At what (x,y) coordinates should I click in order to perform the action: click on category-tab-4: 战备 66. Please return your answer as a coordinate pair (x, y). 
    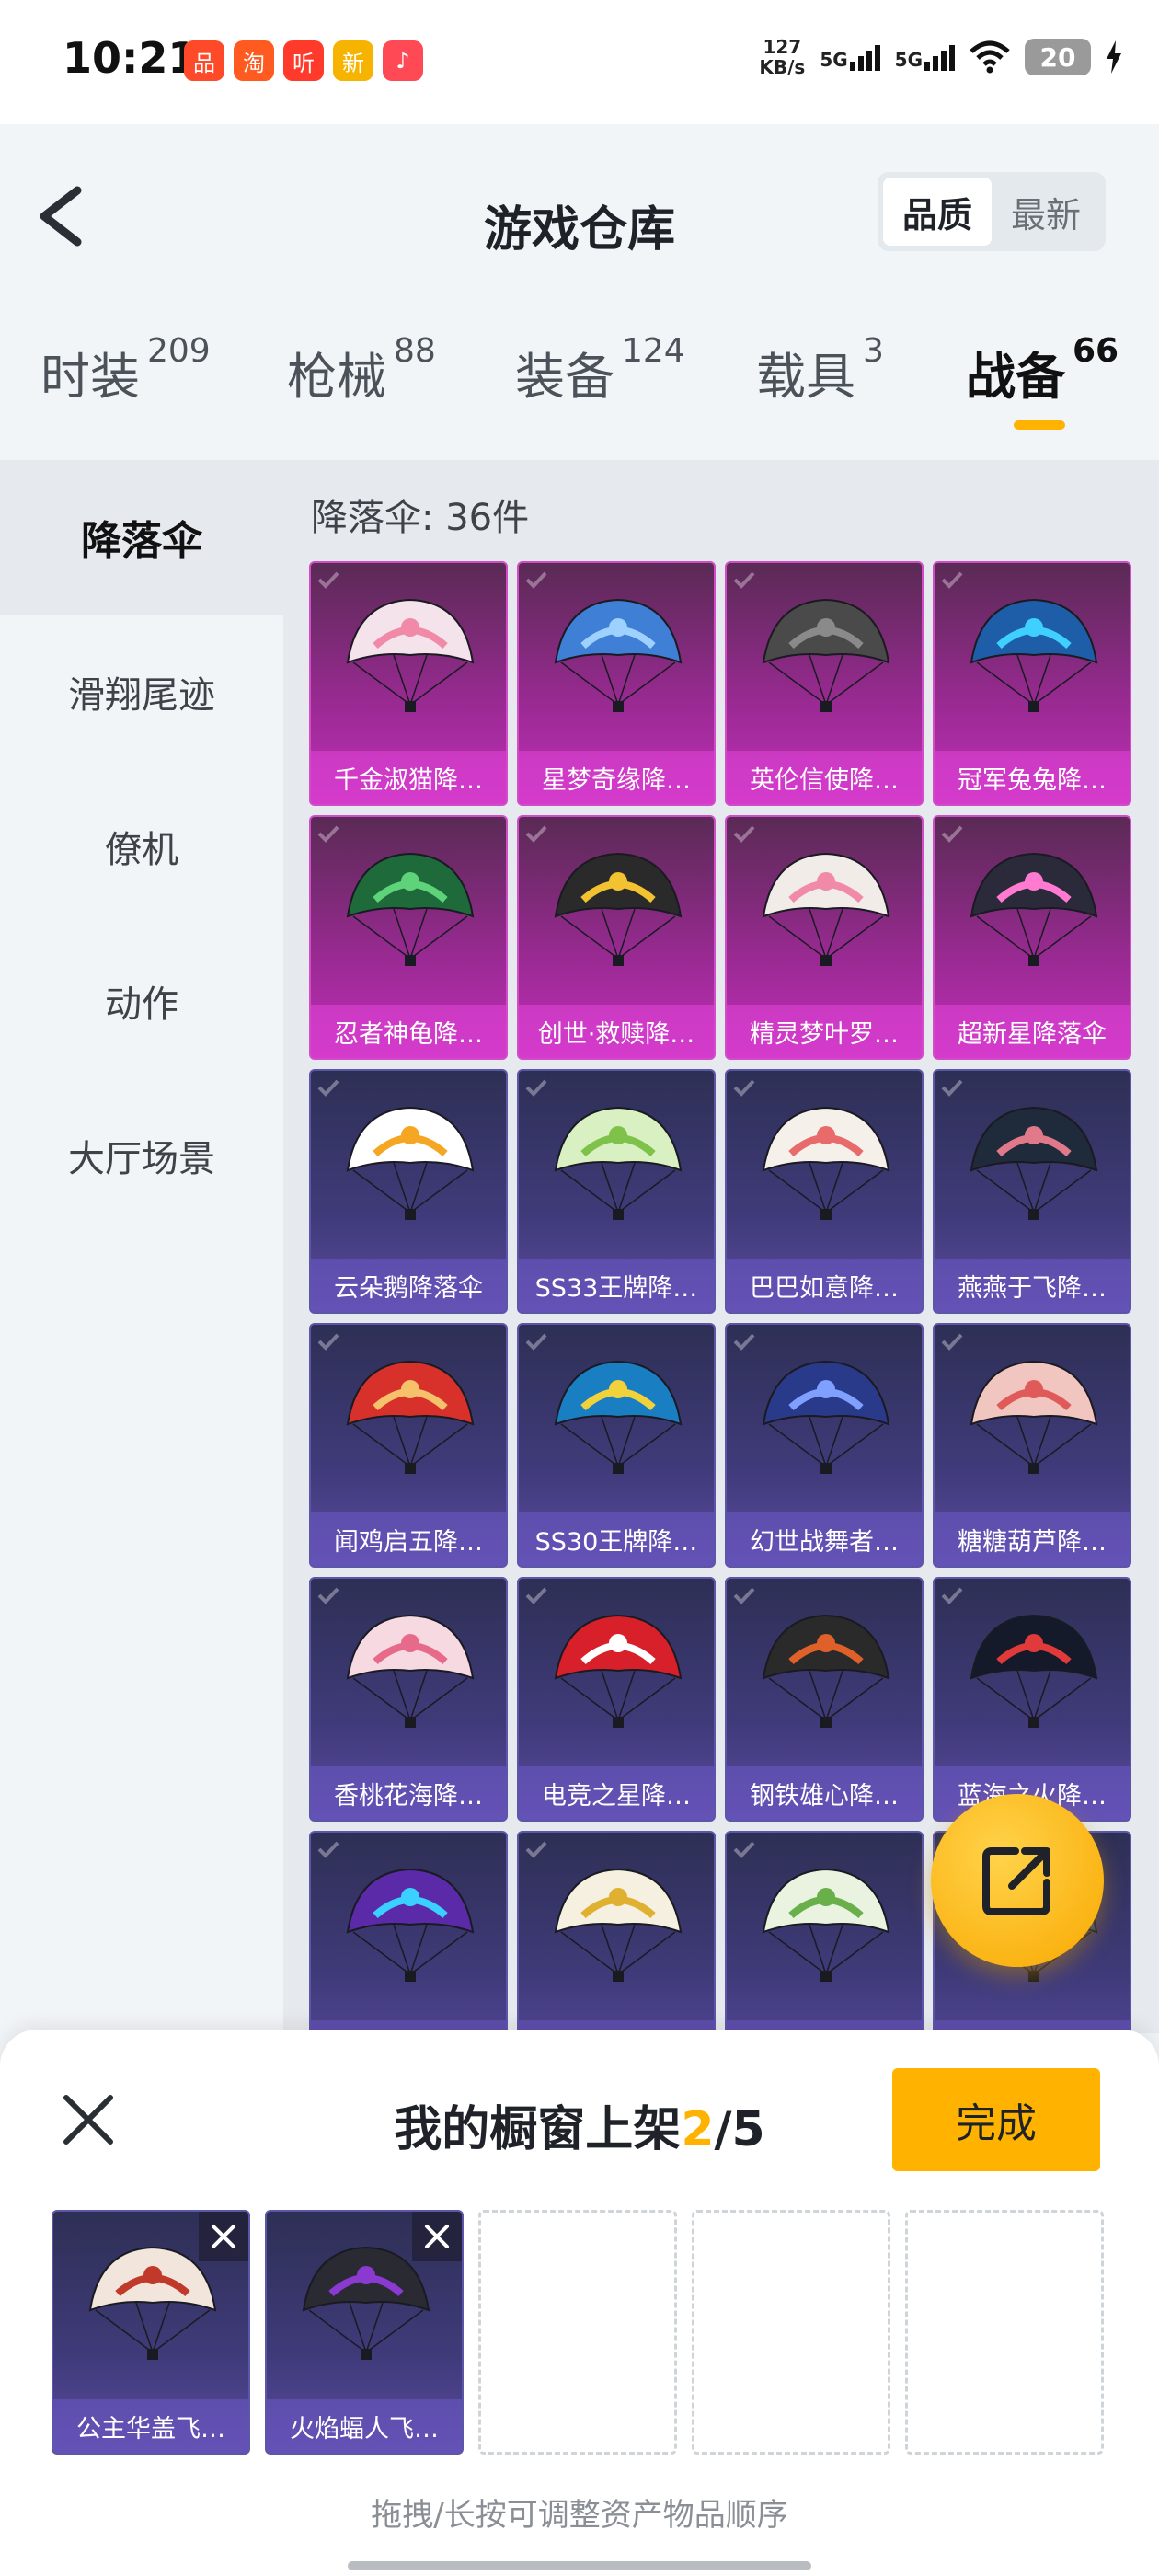
    Looking at the image, I should click on (1042, 381).